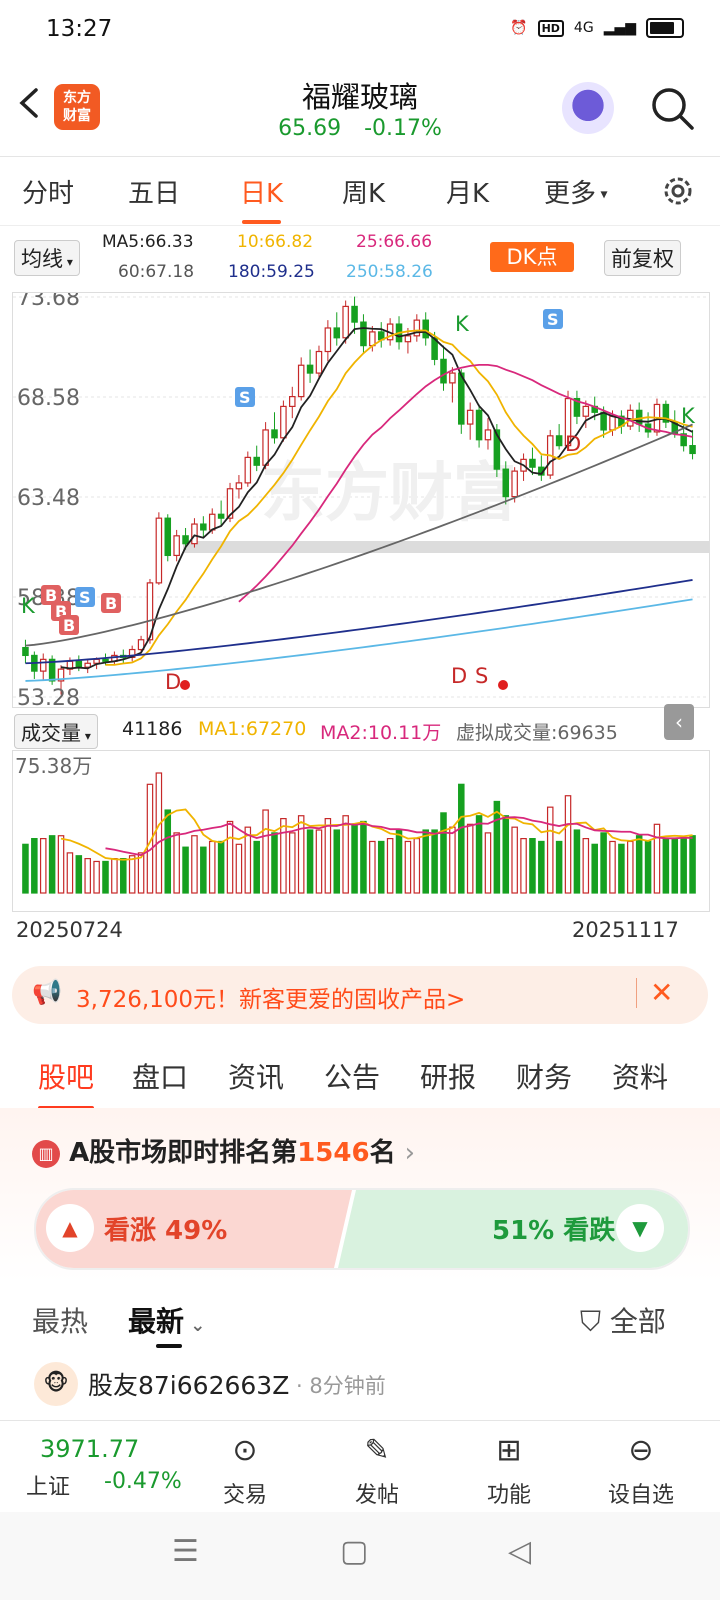 The height and width of the screenshot is (1600, 720). What do you see at coordinates (56, 1384) in the screenshot?
I see `avatar: 🐵` at bounding box center [56, 1384].